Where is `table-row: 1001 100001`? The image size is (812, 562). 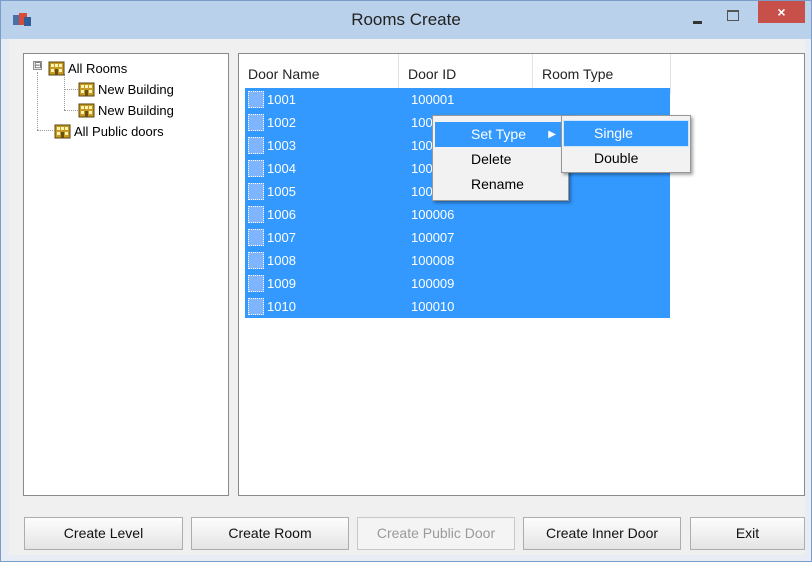
table-row: 1001 100001 is located at coordinates (457, 99).